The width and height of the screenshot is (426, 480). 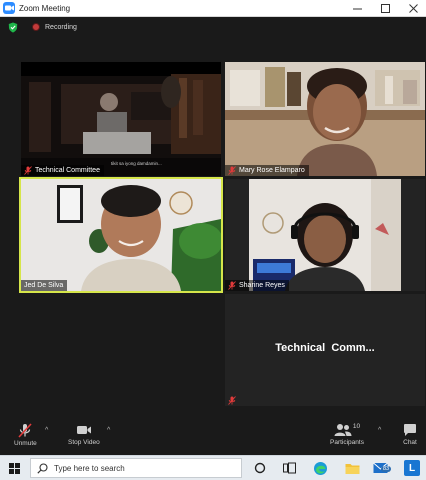 What do you see at coordinates (67, 170) in the screenshot?
I see `participant-name: Technical Committee` at bounding box center [67, 170].